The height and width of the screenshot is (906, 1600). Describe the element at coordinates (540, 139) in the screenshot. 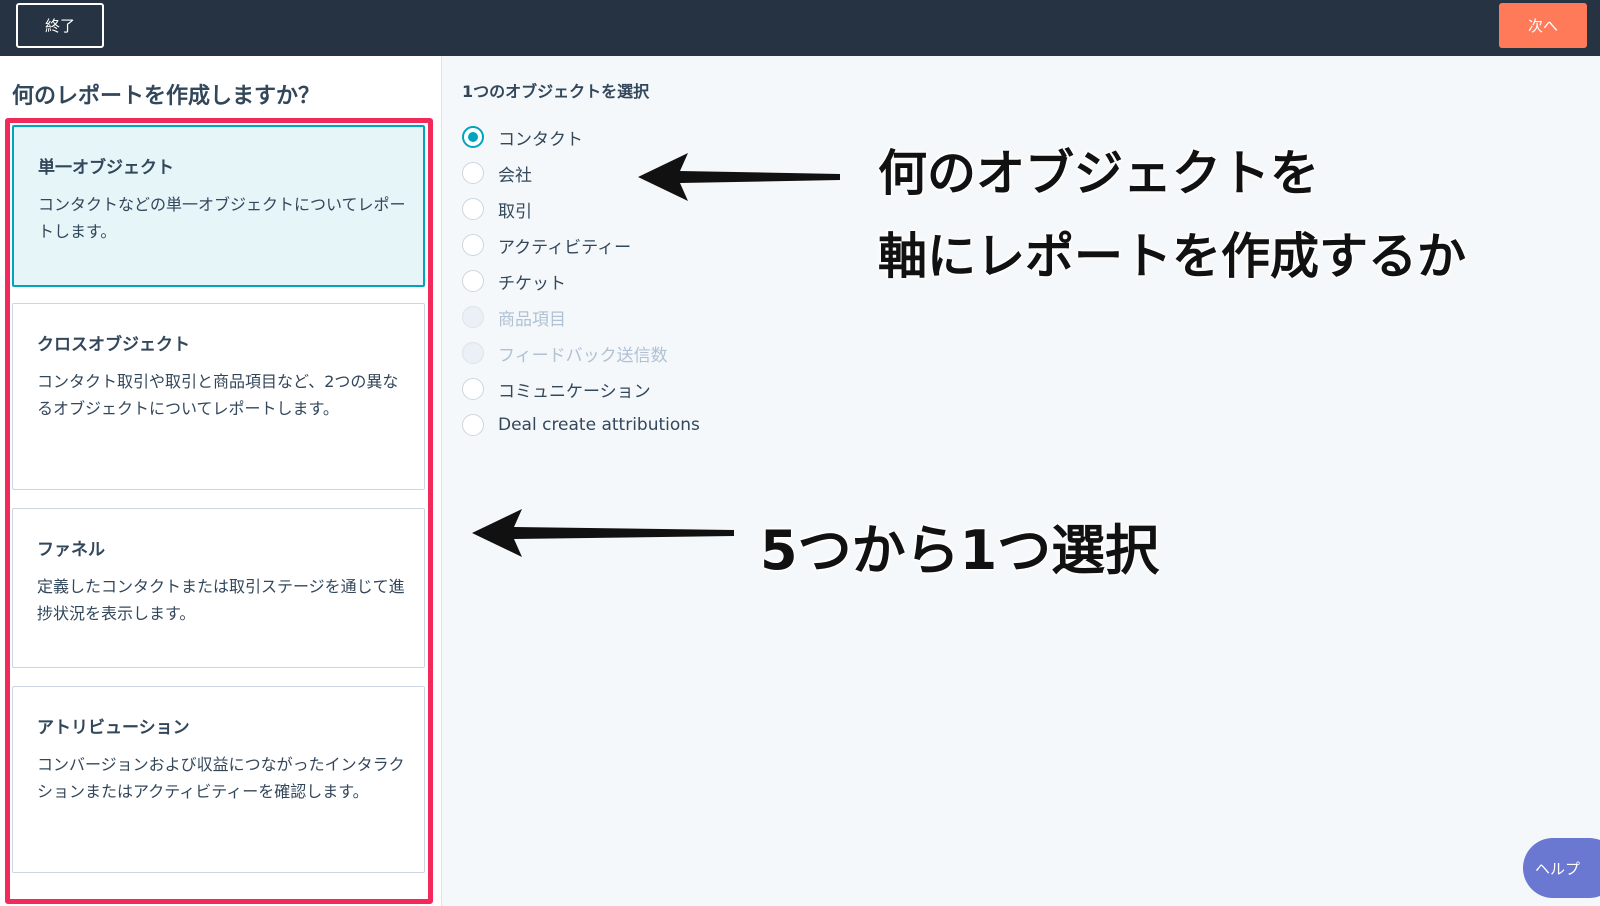

I see `radio-label: コンタクト` at that location.